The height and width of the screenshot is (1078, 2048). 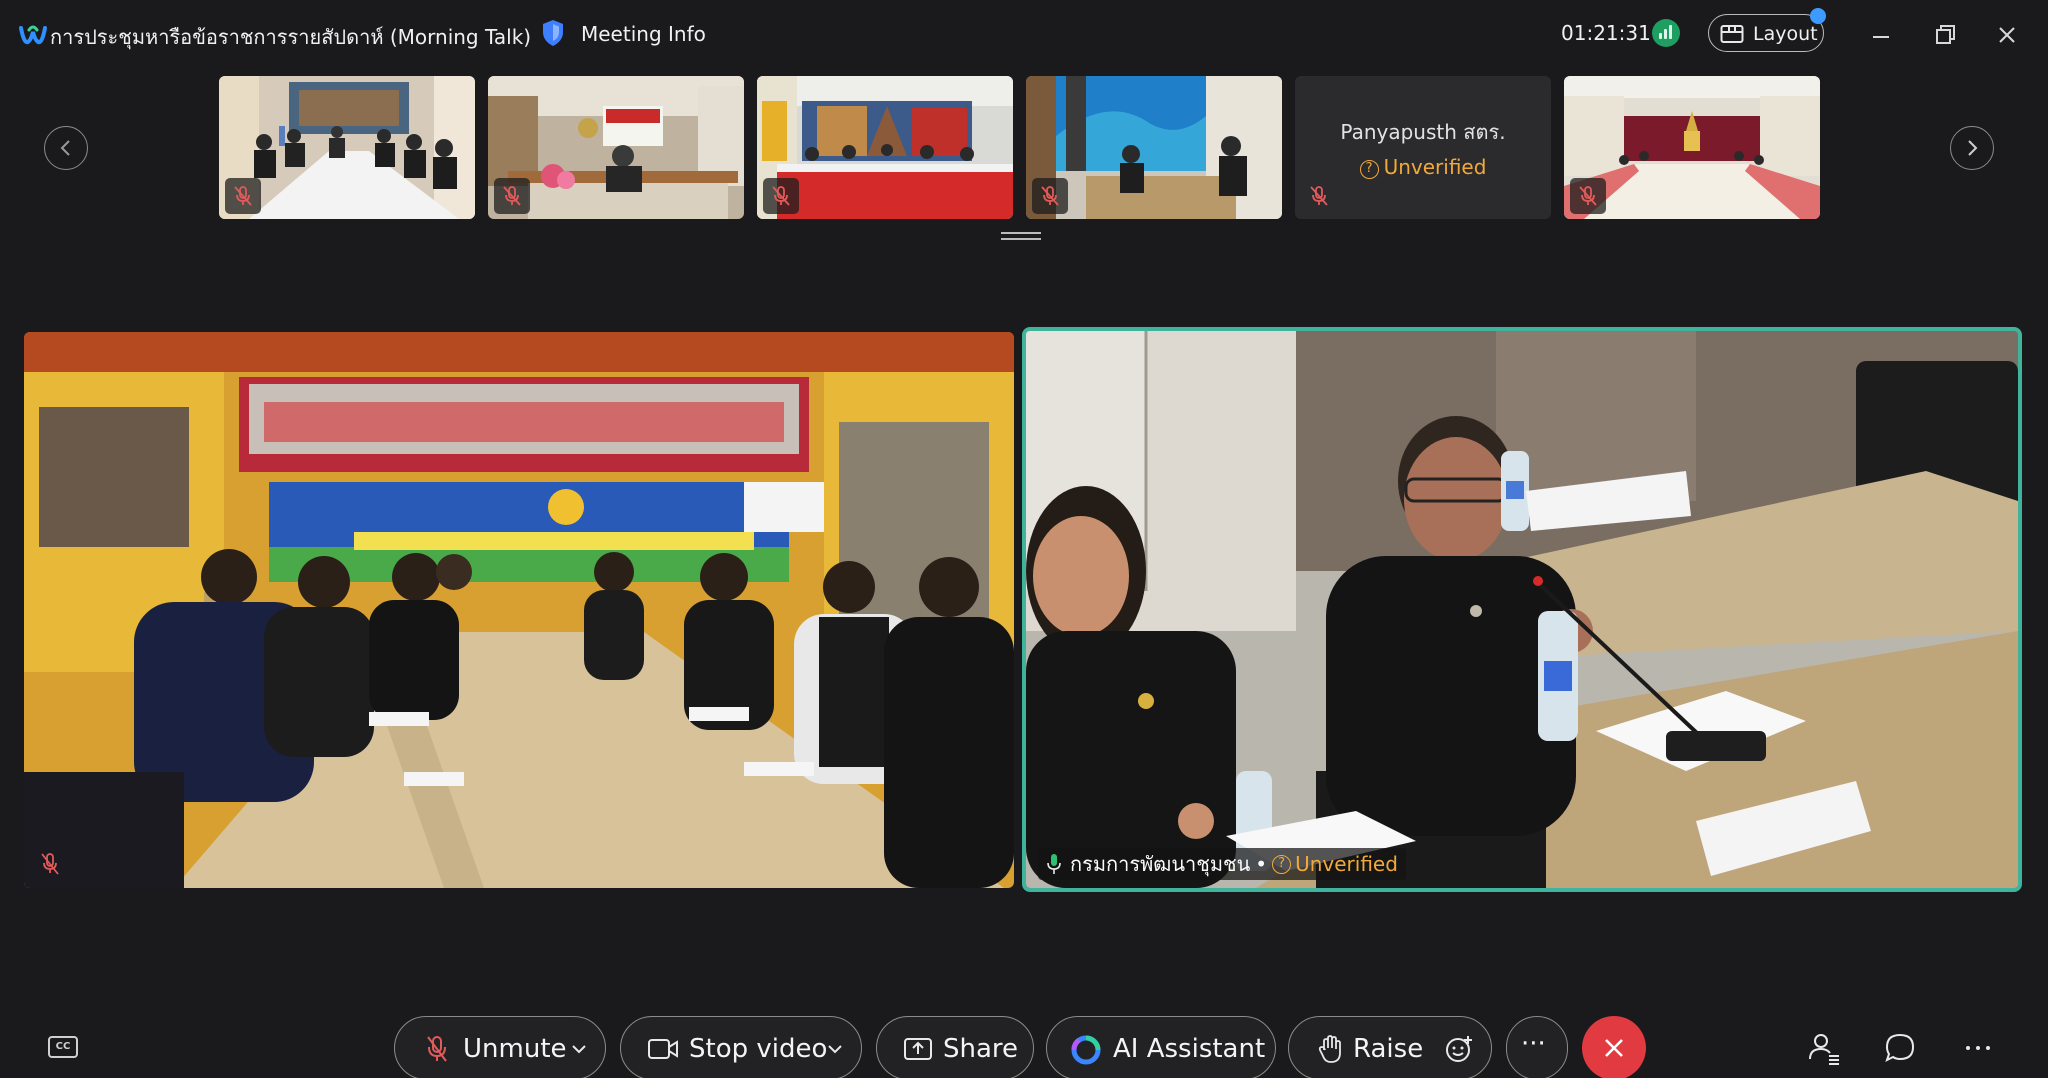 I want to click on notification-dot, so click(x=1818, y=16).